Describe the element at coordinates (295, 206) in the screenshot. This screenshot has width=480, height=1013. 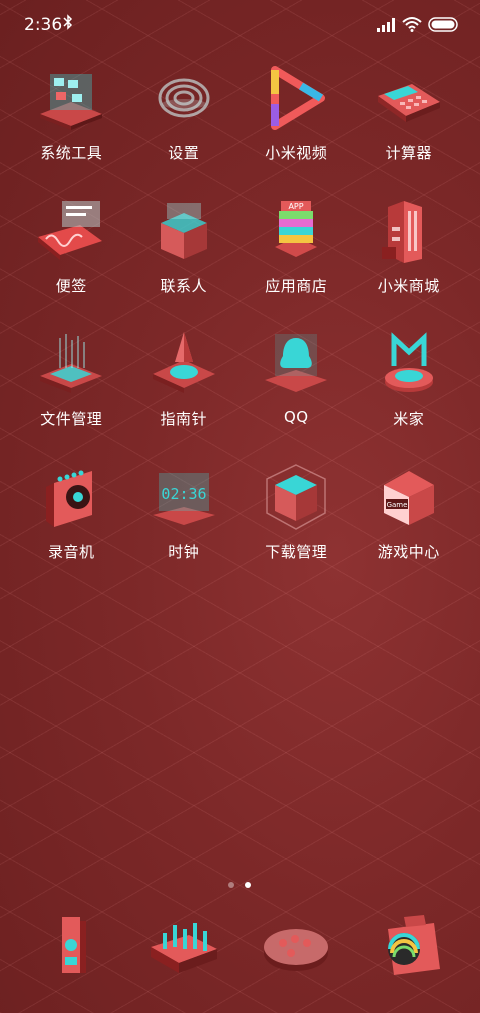
I see `app-store-sign: APP` at that location.